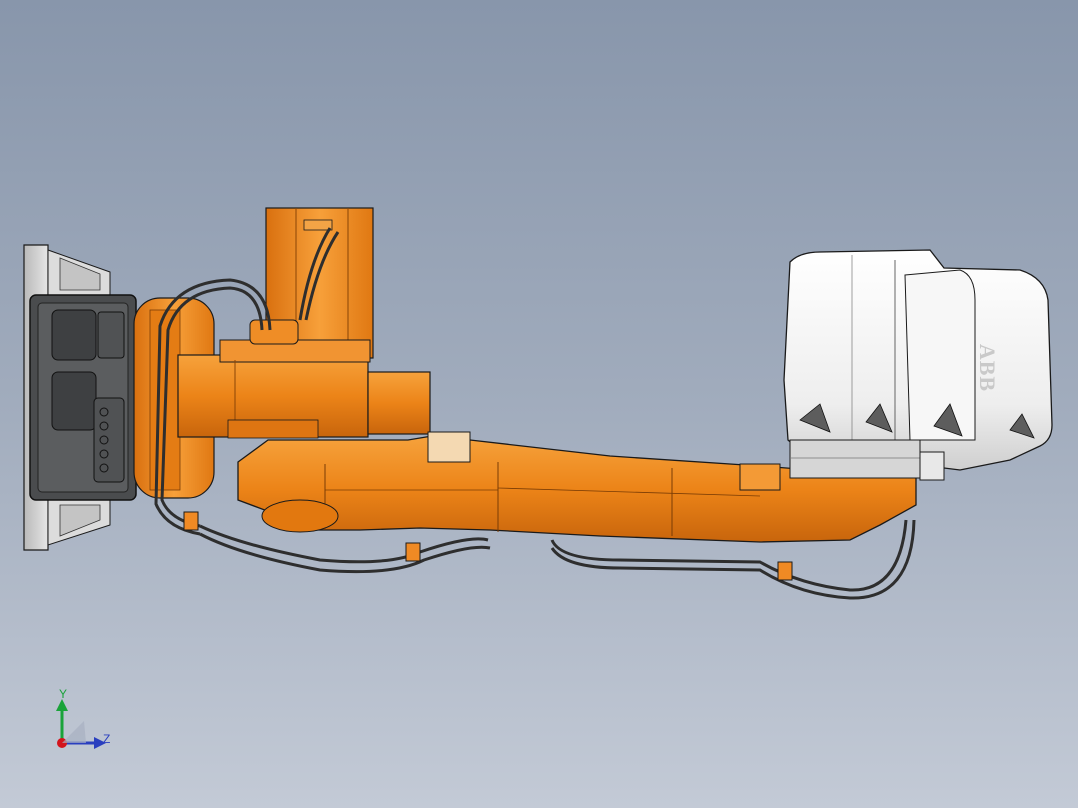 This screenshot has height=808, width=1078. I want to click on orientation-triad, so click(81, 724).